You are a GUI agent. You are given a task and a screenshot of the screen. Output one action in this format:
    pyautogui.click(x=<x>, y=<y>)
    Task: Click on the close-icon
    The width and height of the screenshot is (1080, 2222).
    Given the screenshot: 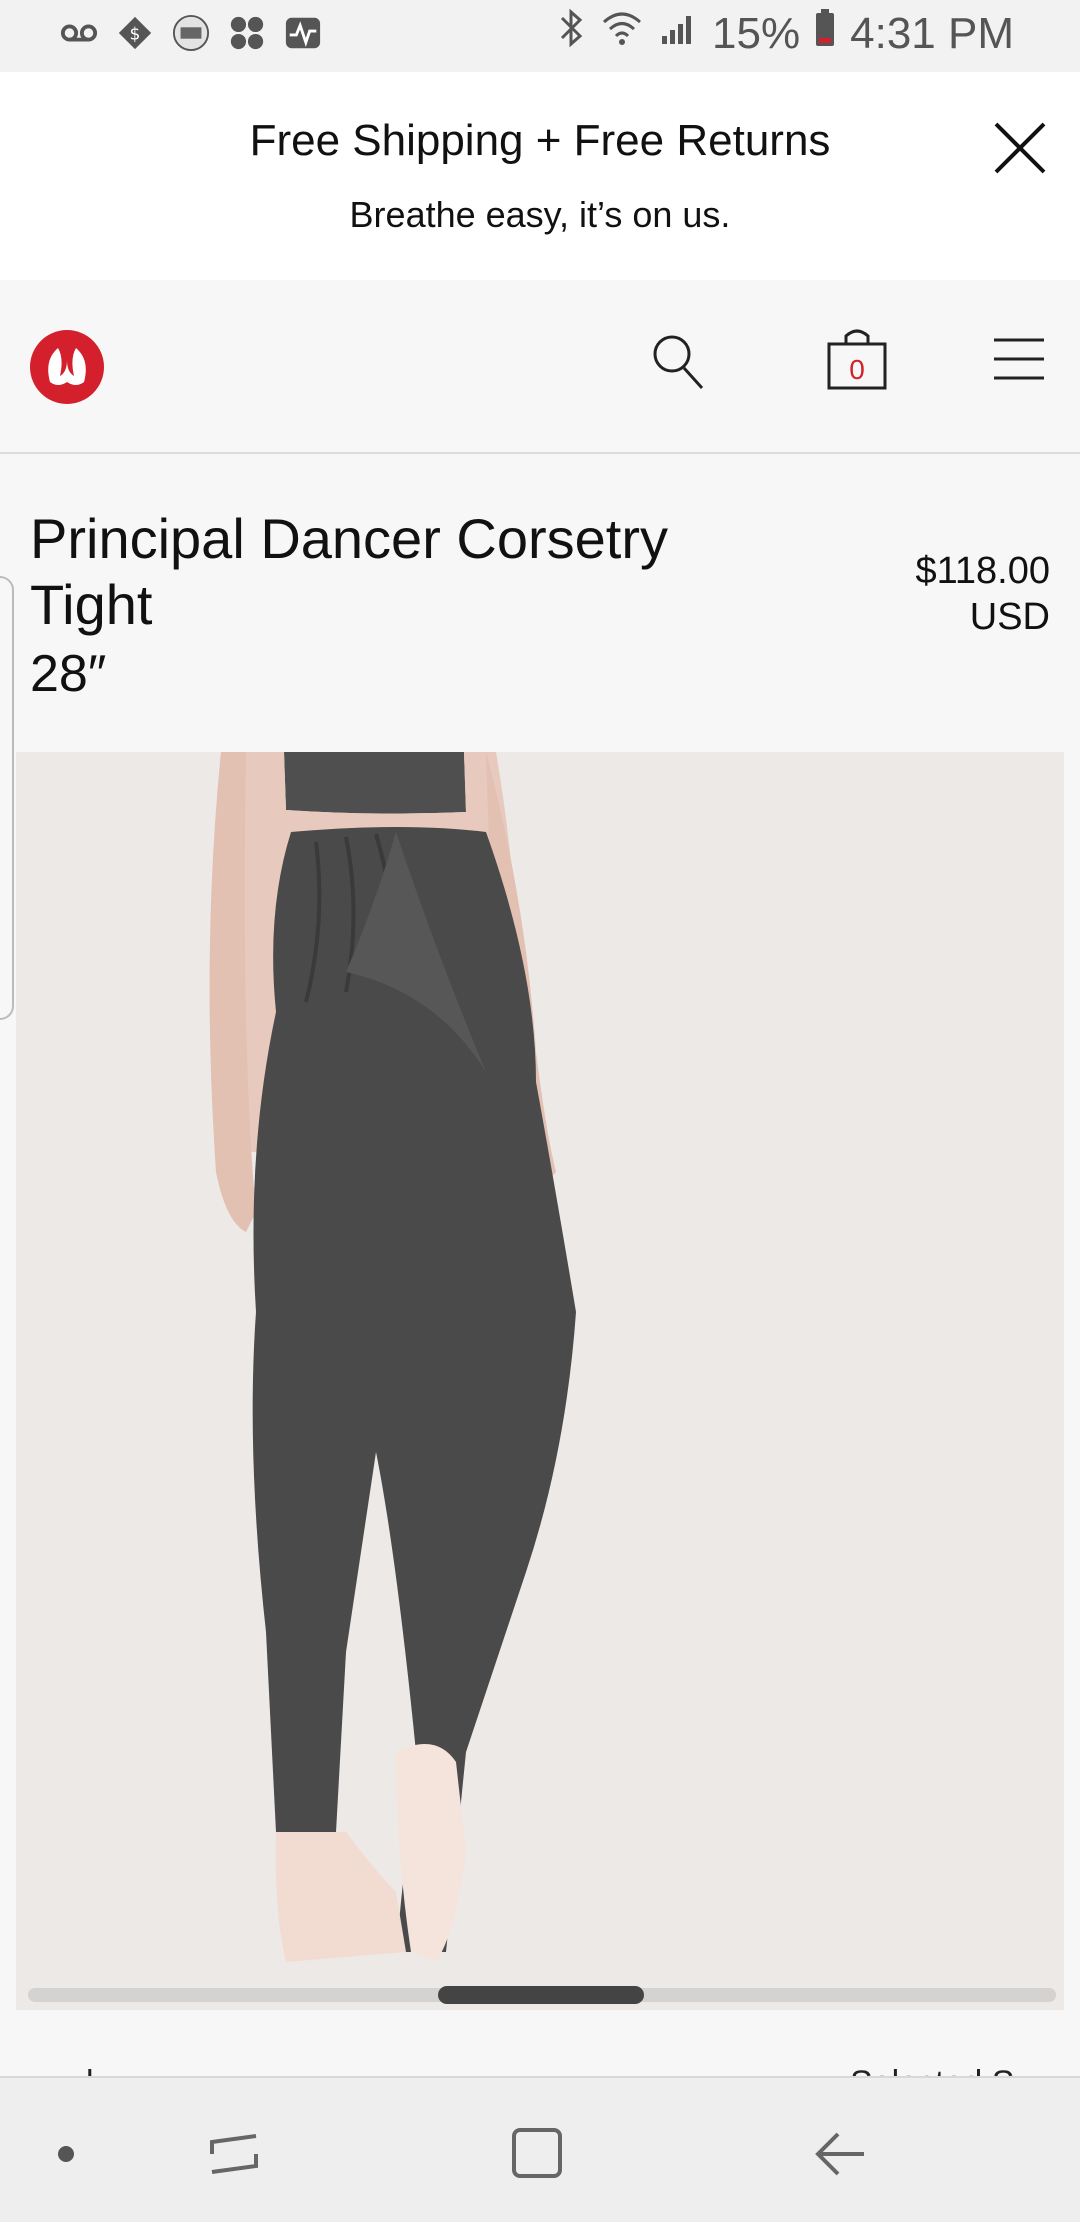 What is the action you would take?
    pyautogui.click(x=1020, y=148)
    